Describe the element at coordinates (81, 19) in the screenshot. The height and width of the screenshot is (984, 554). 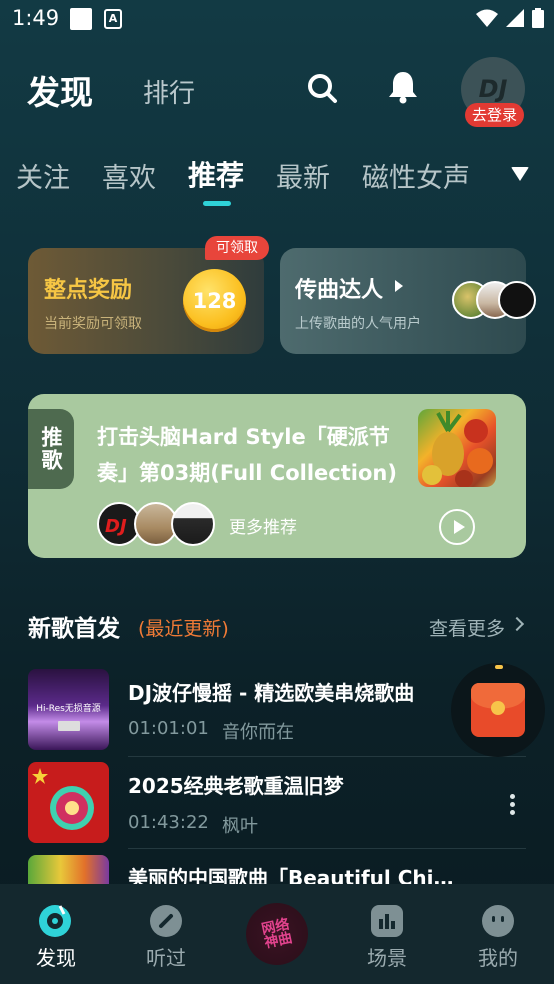
I see `notification-square-icon` at that location.